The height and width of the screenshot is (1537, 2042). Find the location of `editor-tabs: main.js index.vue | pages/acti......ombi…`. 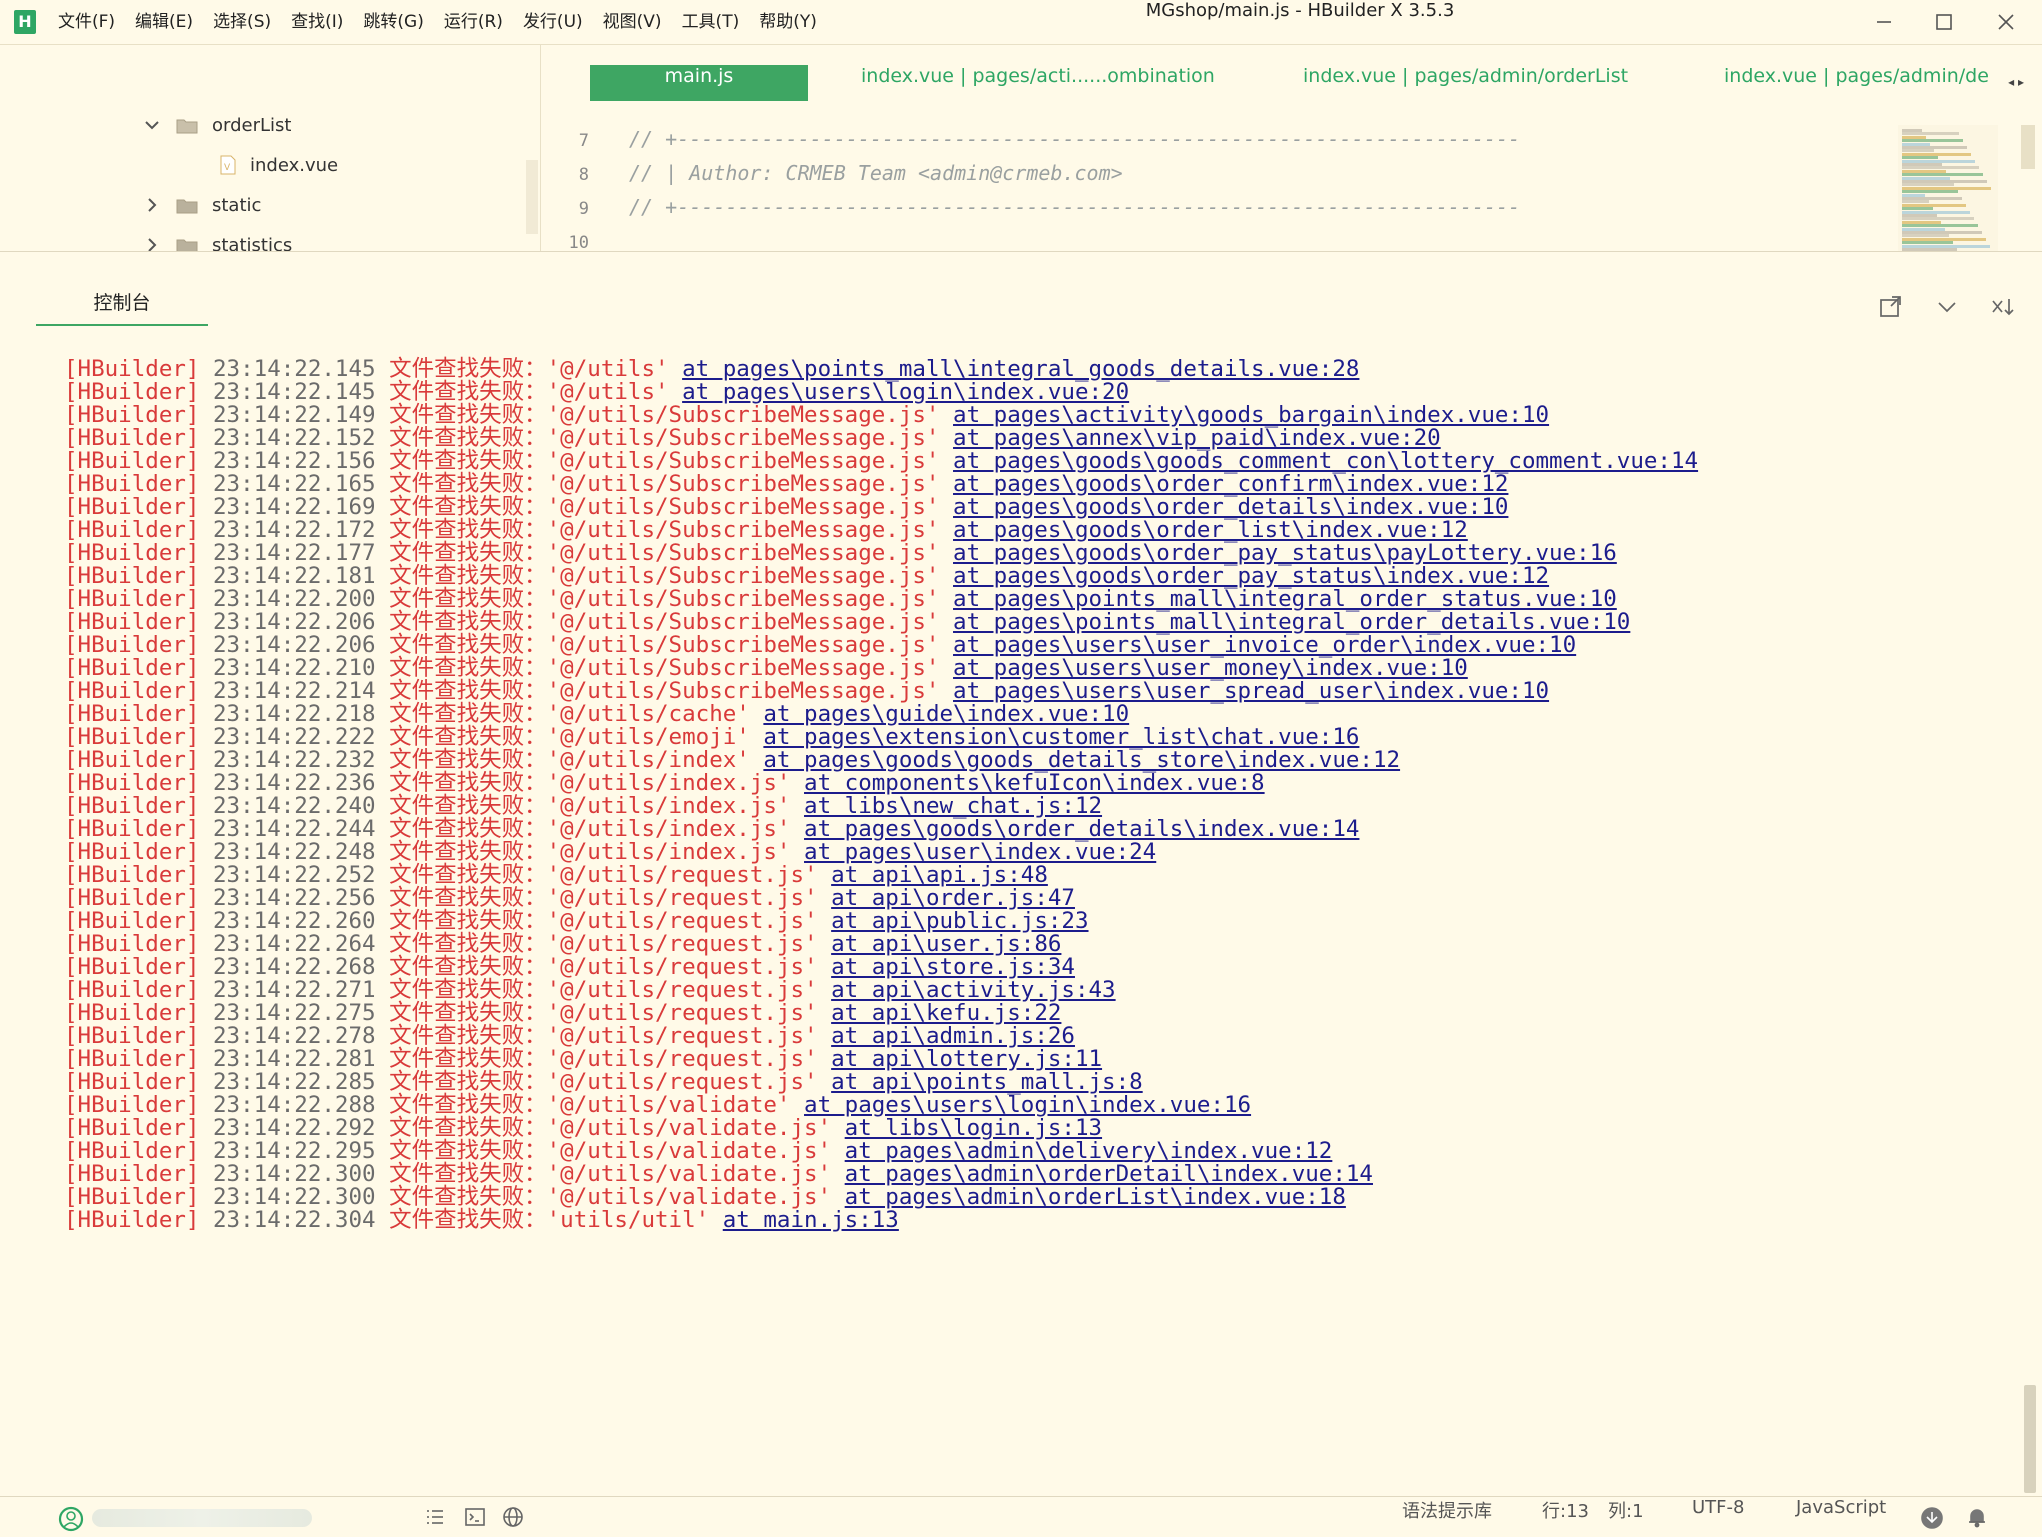

editor-tabs: main.js index.vue | pages/acti......ombi… is located at coordinates (1281, 87).